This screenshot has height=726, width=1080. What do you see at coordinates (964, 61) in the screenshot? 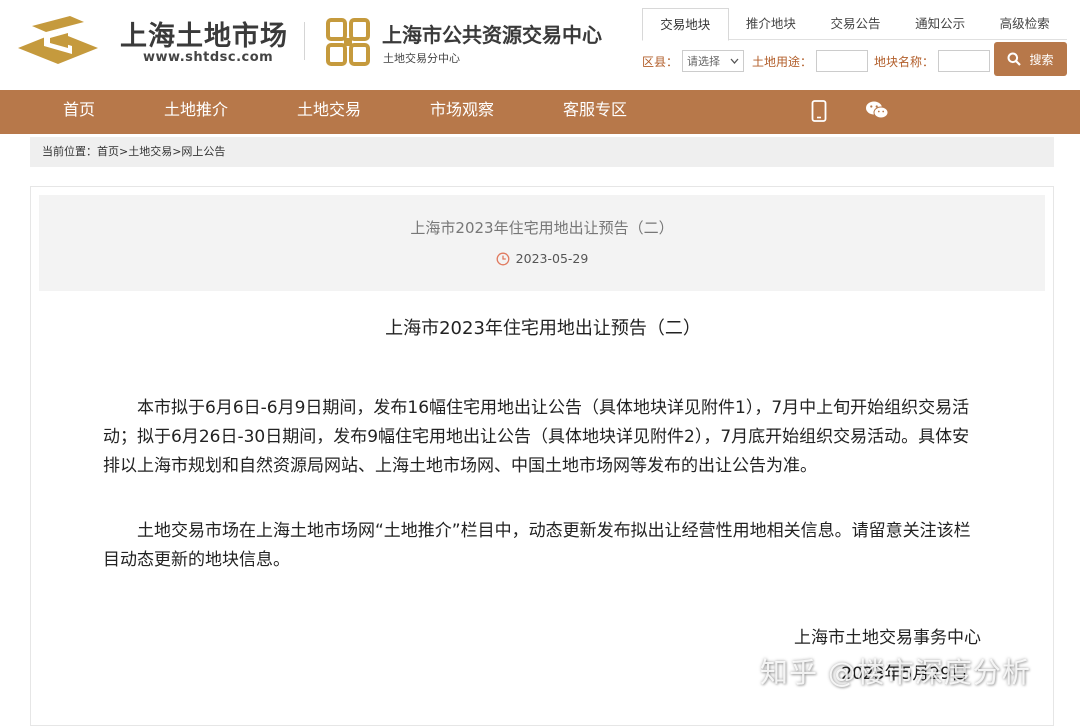
I see `plot-name-input` at bounding box center [964, 61].